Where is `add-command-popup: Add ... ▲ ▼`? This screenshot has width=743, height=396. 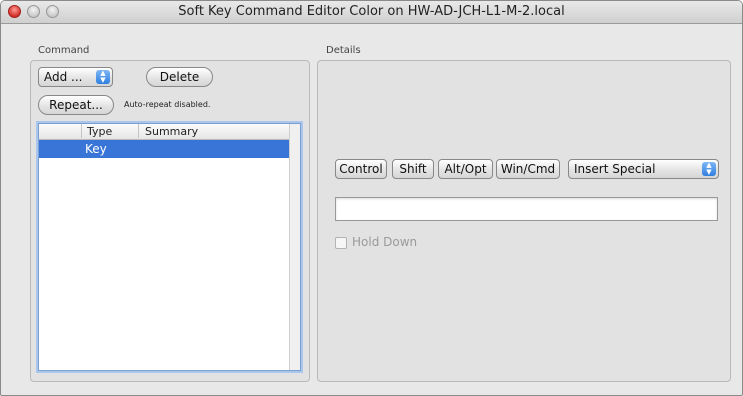
add-command-popup: Add ... ▲ ▼ is located at coordinates (75, 77).